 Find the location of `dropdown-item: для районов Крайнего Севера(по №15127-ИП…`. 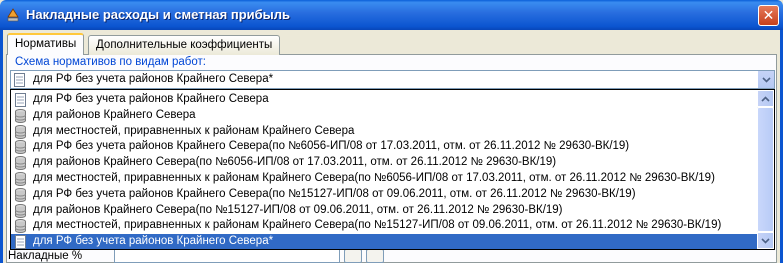

dropdown-item: для районов Крайнего Севера(по №15127-ИП… is located at coordinates (384, 211).